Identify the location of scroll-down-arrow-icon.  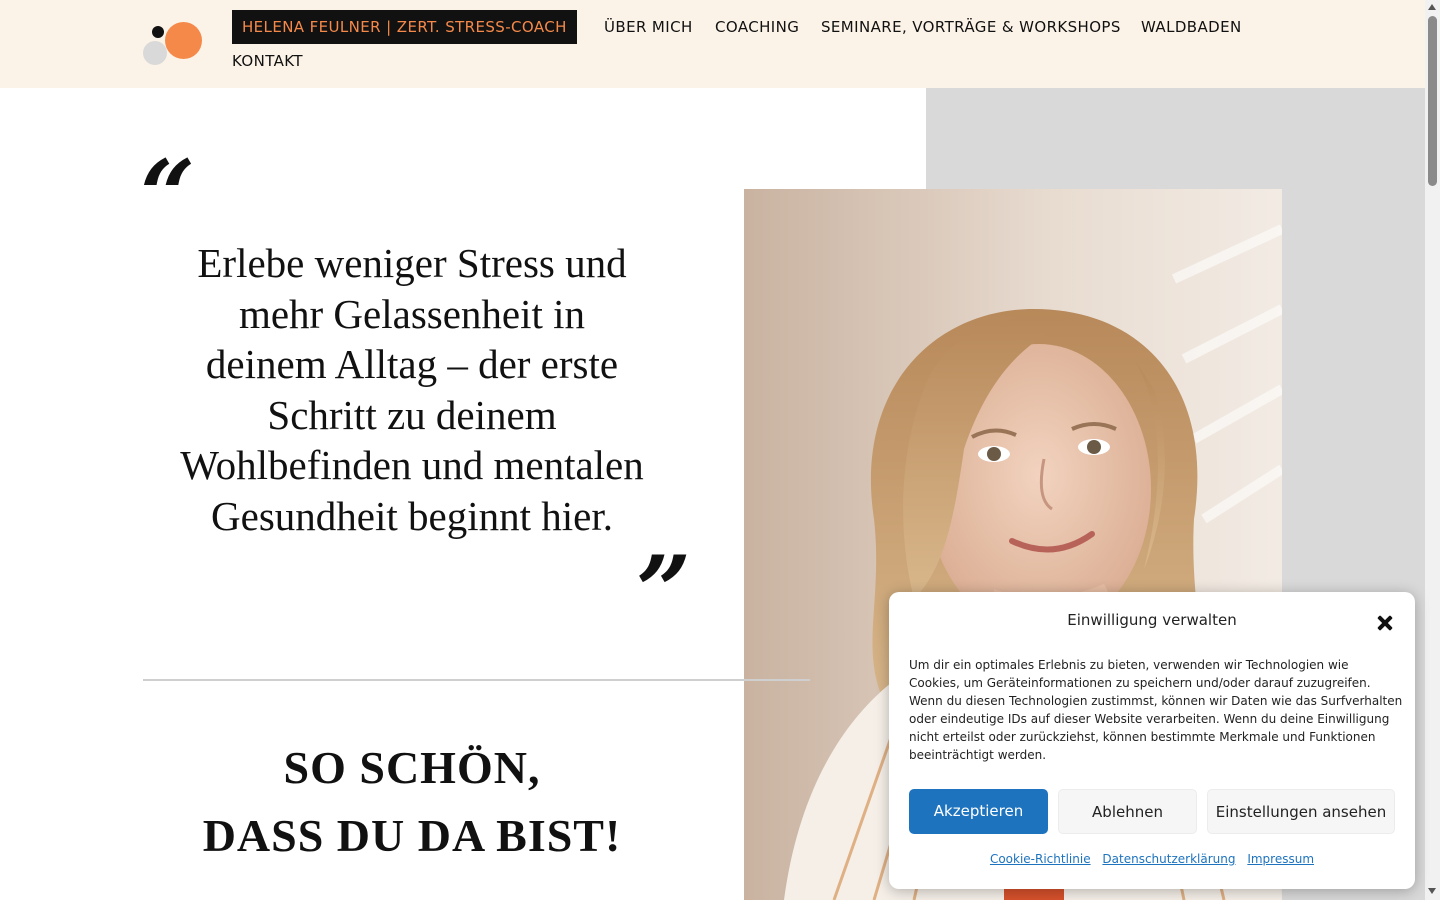
(1432, 891).